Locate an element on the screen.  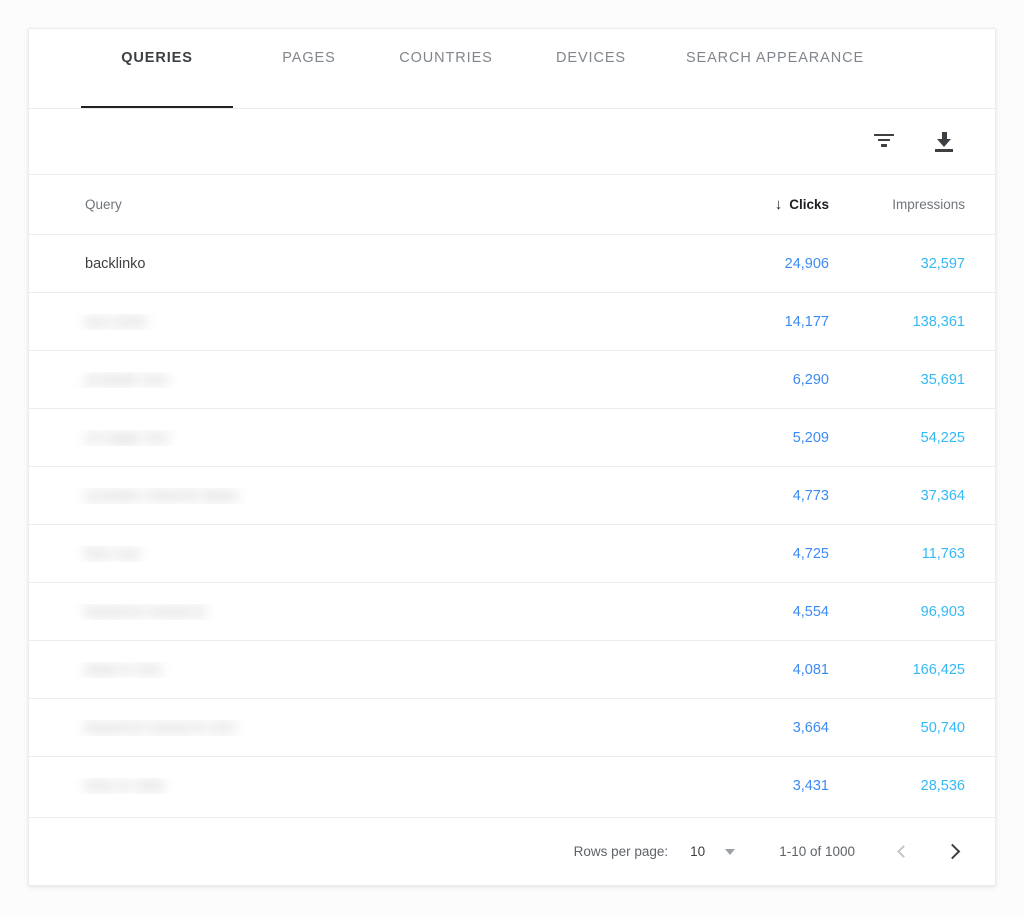
tab-label: COUNTRIES is located at coordinates (446, 57).